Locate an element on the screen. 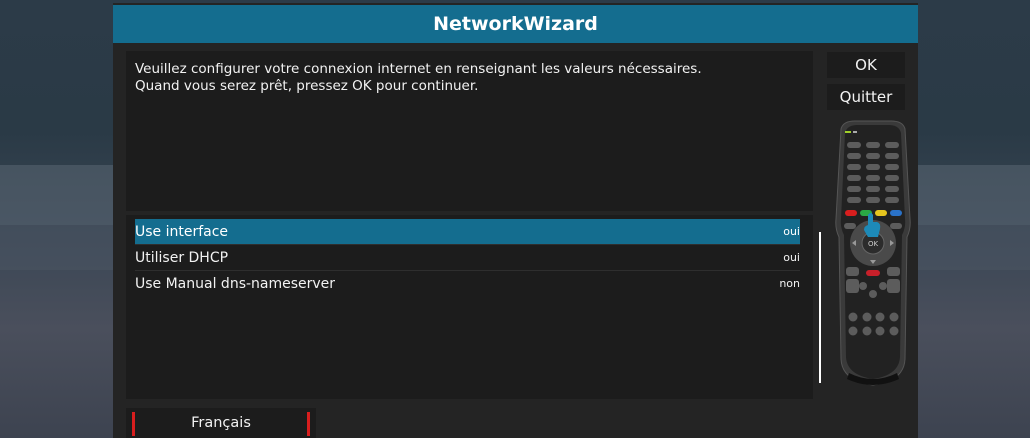 The image size is (1030, 438). language-label: Français is located at coordinates (221, 423).